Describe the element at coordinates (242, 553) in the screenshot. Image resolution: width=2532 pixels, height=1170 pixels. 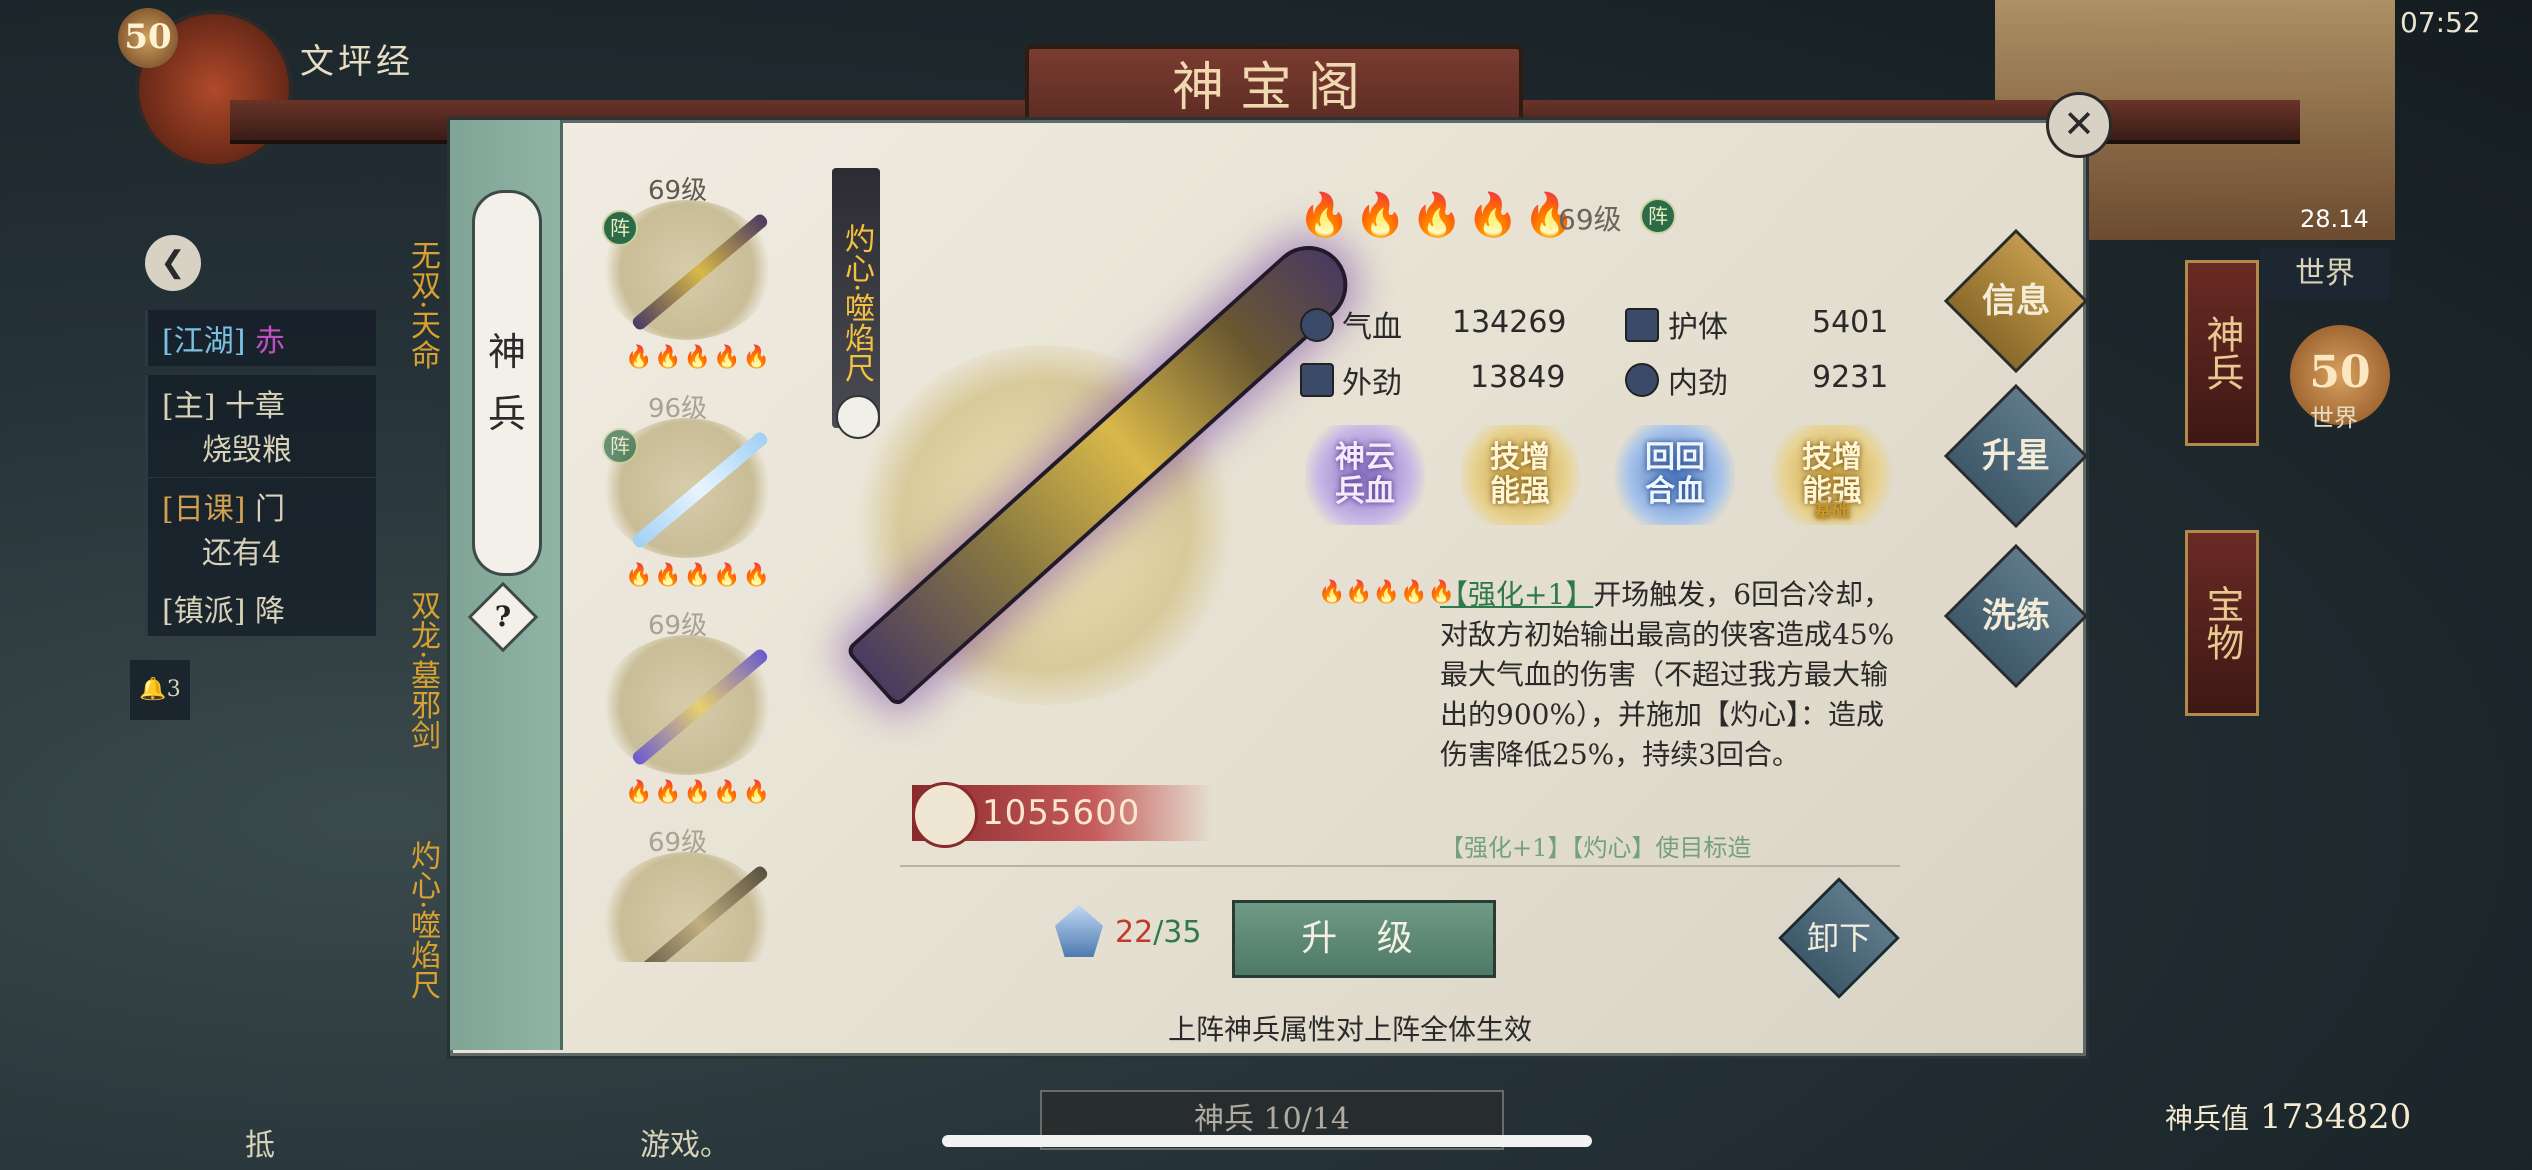
I see `quest-sub: 还有4` at that location.